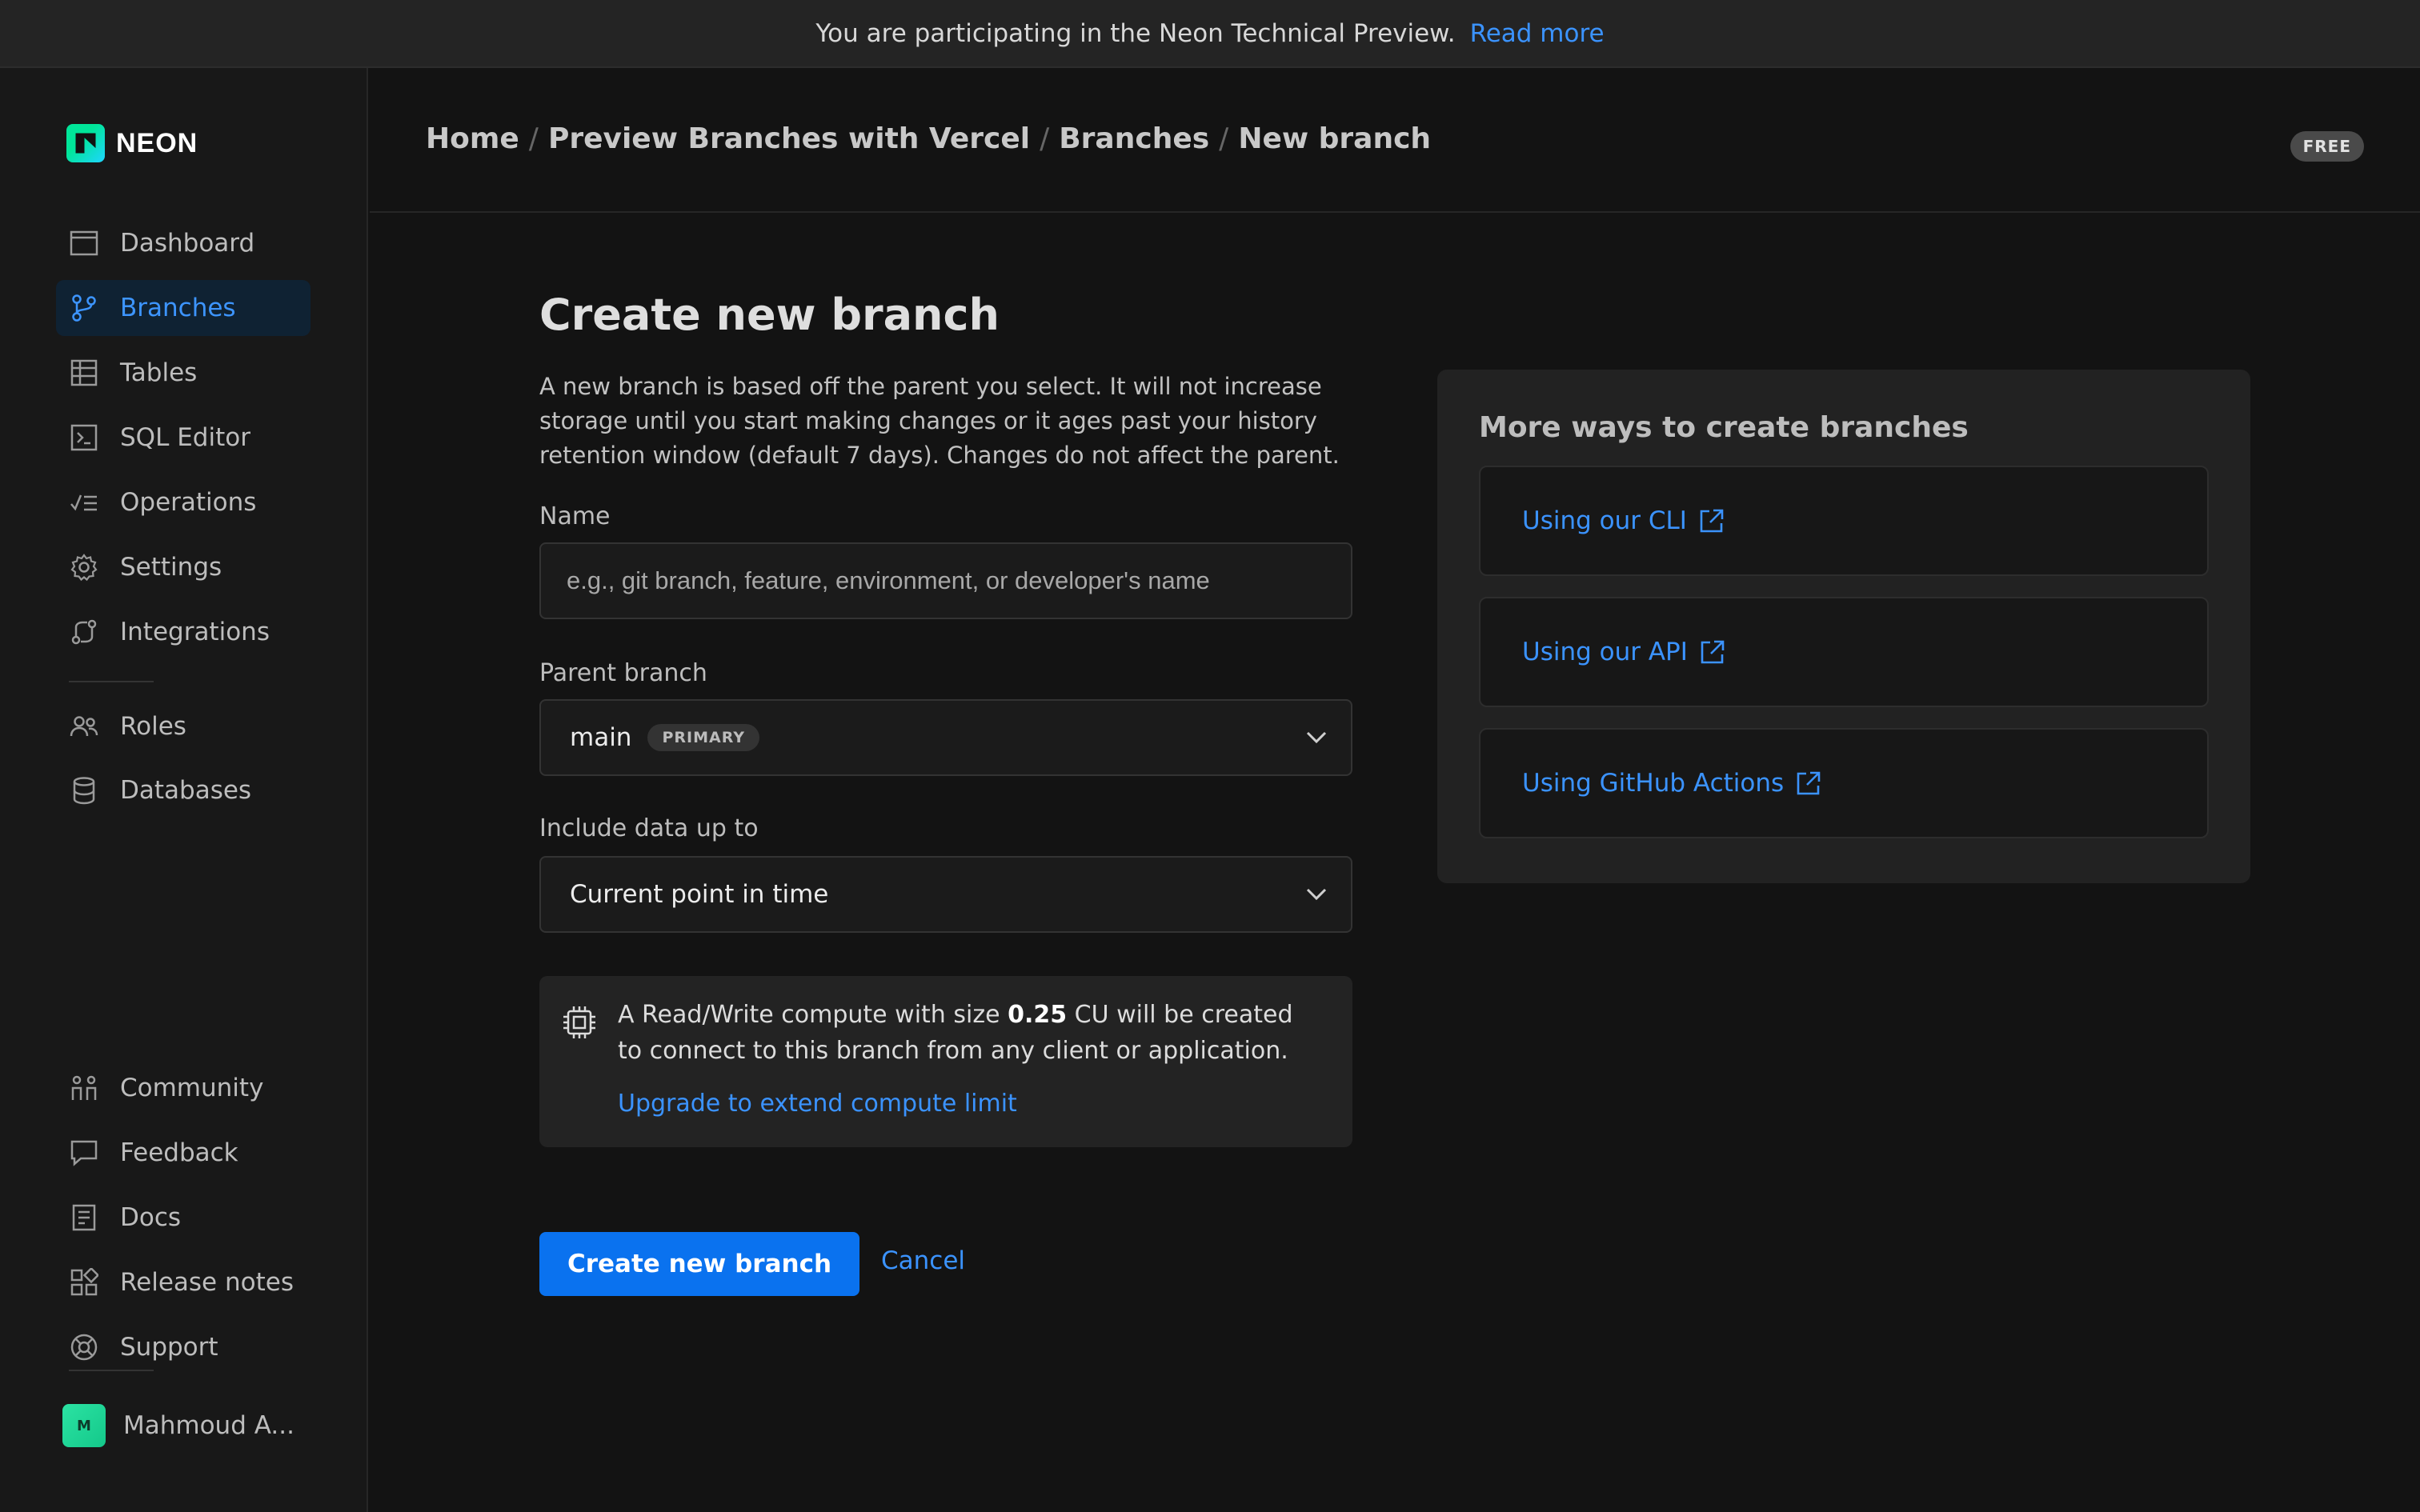  Describe the element at coordinates (84, 726) in the screenshot. I see `users-icon` at that location.